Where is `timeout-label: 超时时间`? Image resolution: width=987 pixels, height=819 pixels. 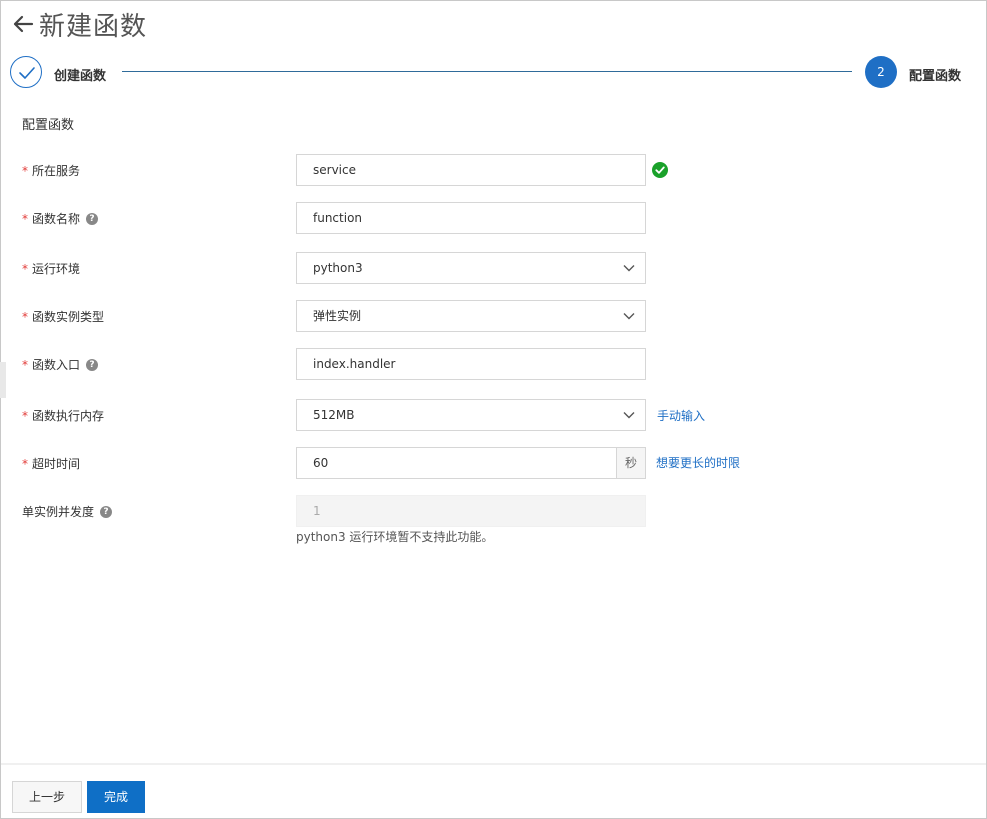 timeout-label: 超时时间 is located at coordinates (56, 464).